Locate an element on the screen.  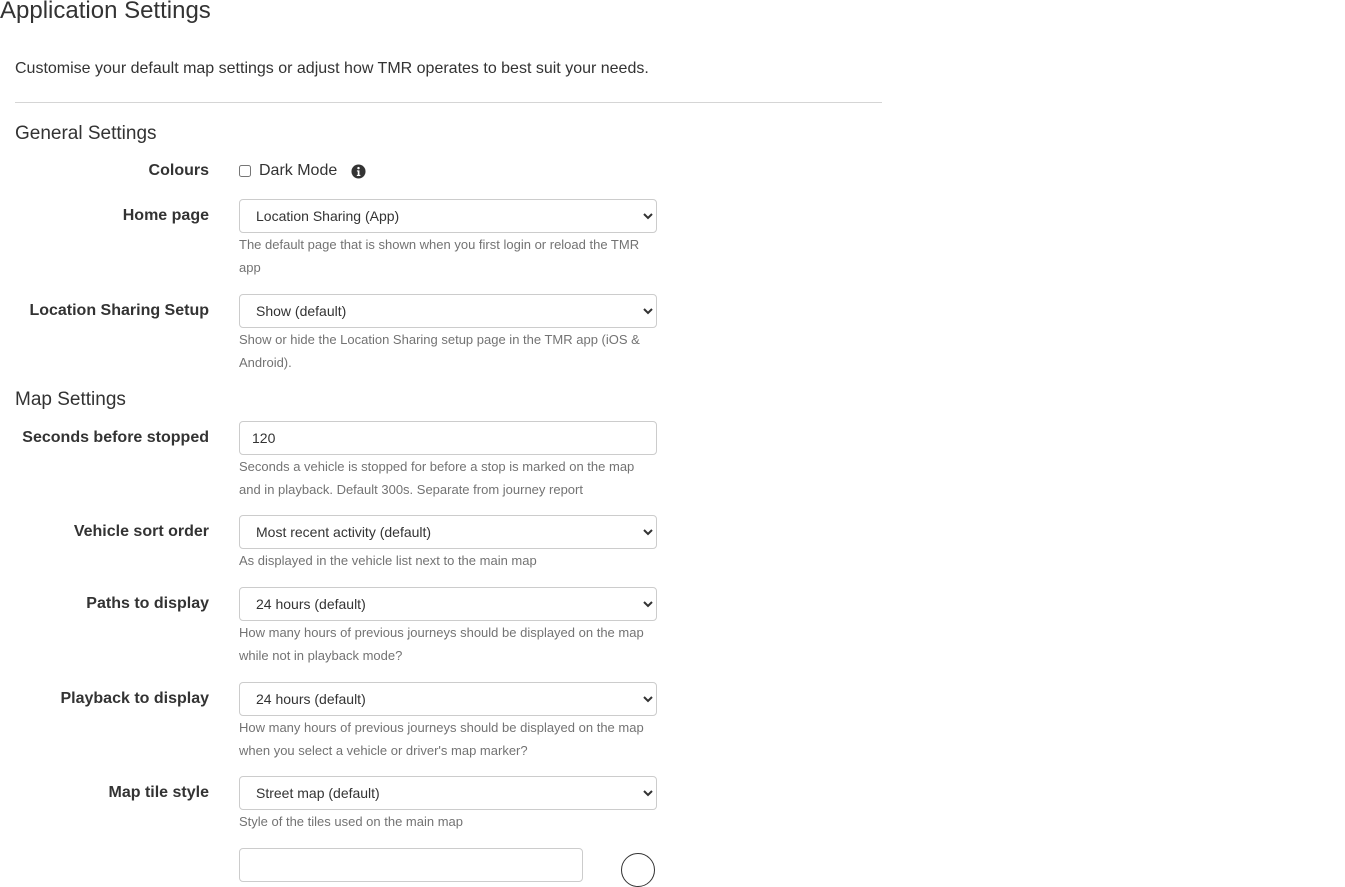
info-circle-icon is located at coordinates (358, 171).